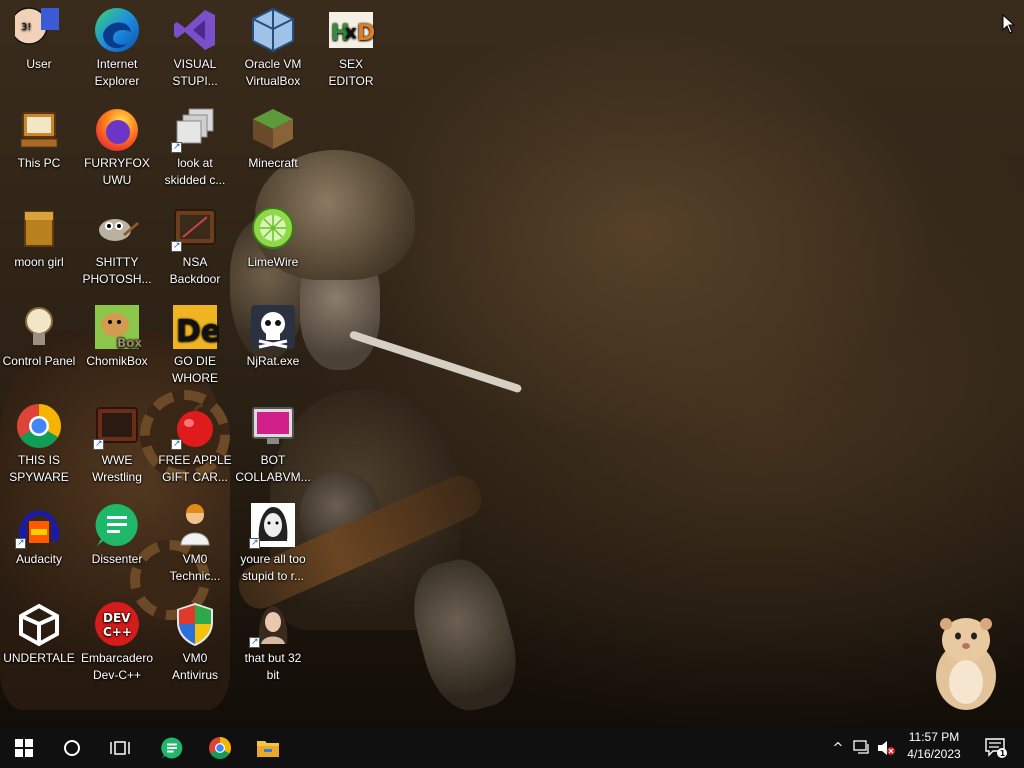 This screenshot has width=1024, height=768. What do you see at coordinates (117, 327) in the screenshot?
I see `hamster-box-icon: Box` at bounding box center [117, 327].